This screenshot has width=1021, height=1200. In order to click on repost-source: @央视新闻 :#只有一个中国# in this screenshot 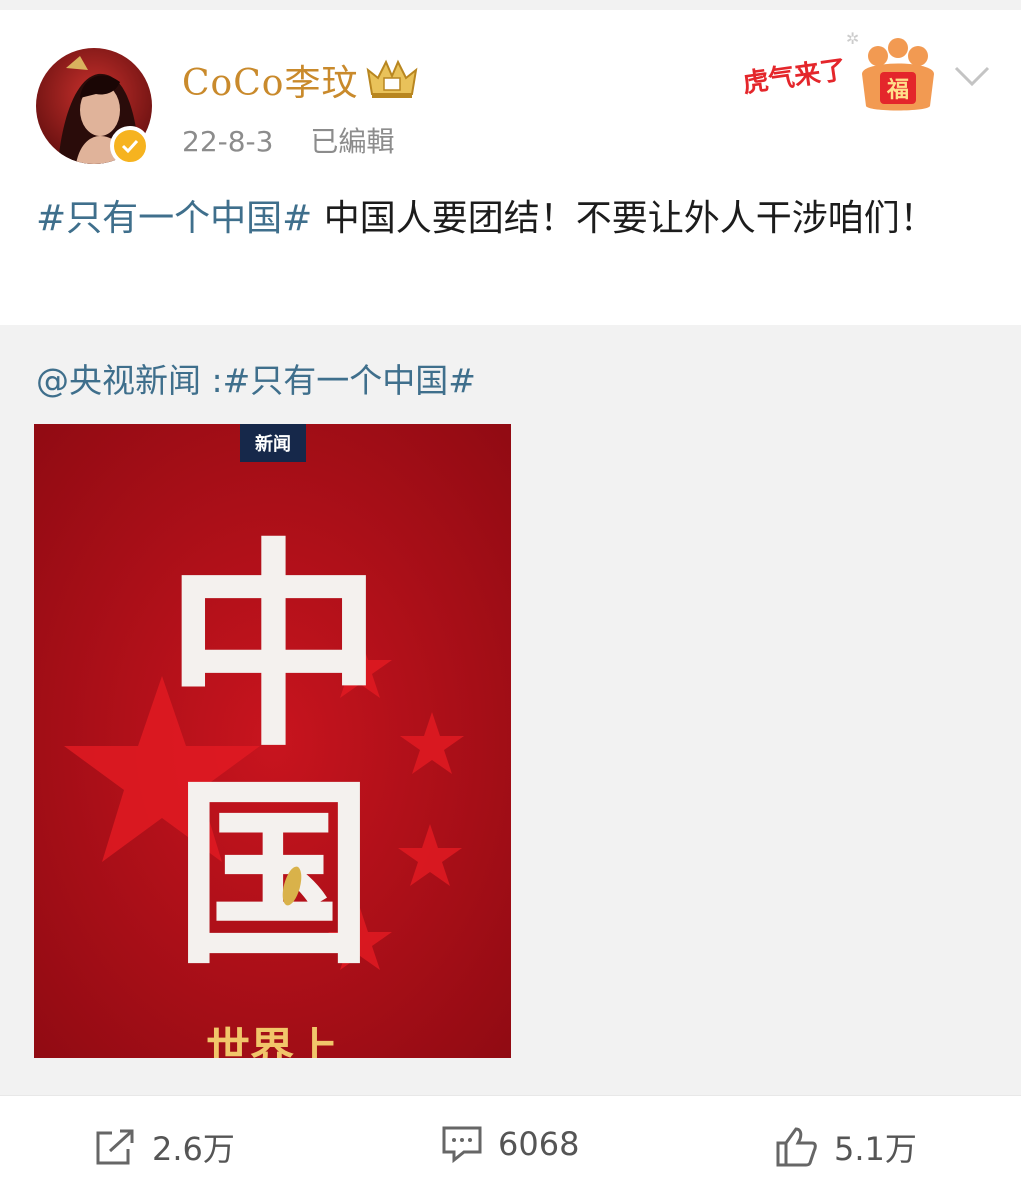, I will do `click(256, 378)`.